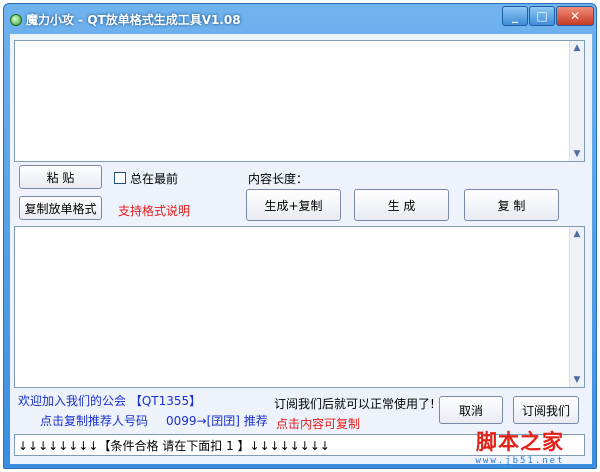  I want to click on copyable-hint: 点击内容可复制, so click(318, 424).